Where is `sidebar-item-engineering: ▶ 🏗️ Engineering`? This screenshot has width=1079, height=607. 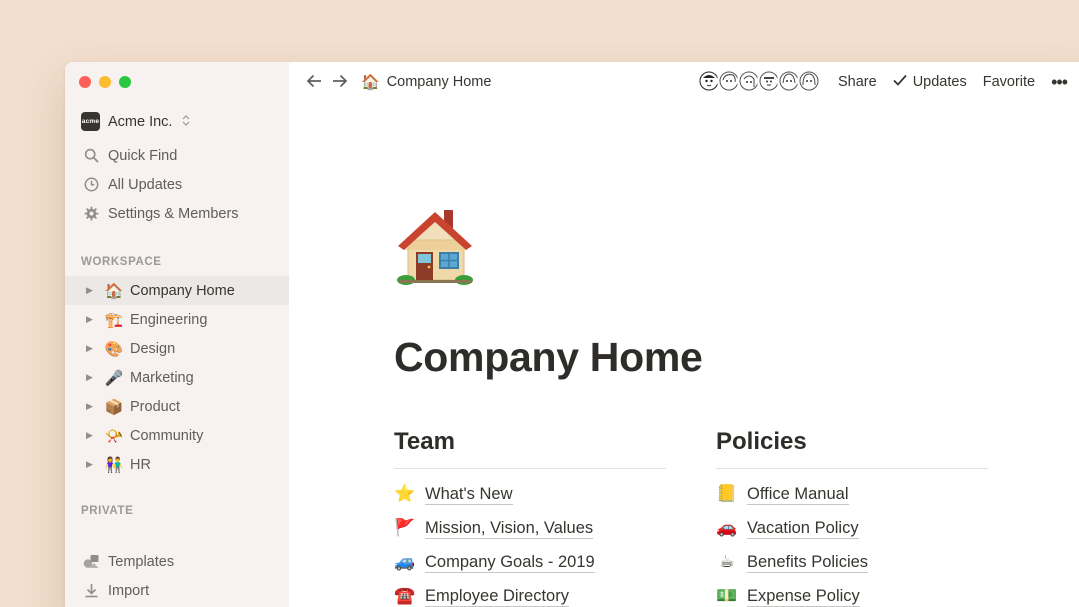
sidebar-item-engineering: ▶ 🏗️ Engineering is located at coordinates (177, 319).